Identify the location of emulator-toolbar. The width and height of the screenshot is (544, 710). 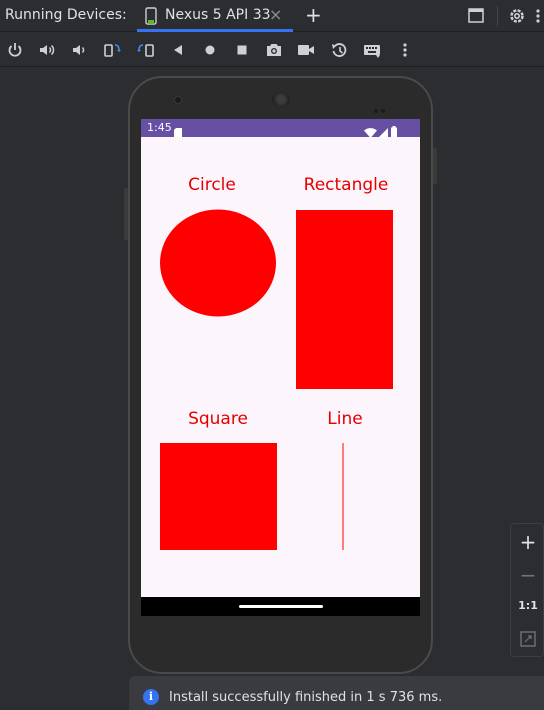
(272, 50).